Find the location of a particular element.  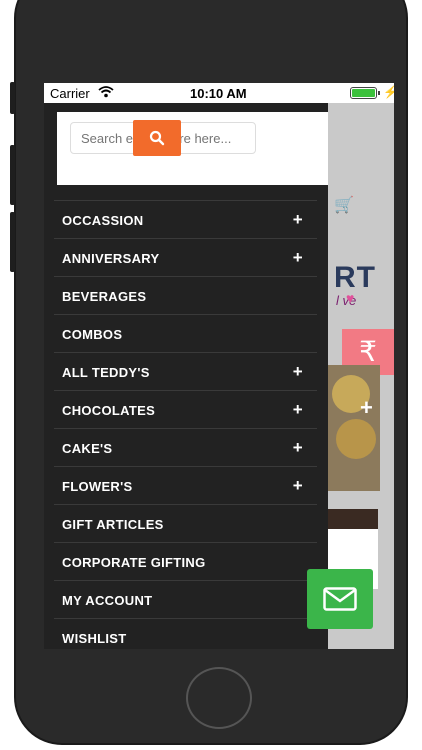

menu-item: OCCASSION + is located at coordinates (185, 219).